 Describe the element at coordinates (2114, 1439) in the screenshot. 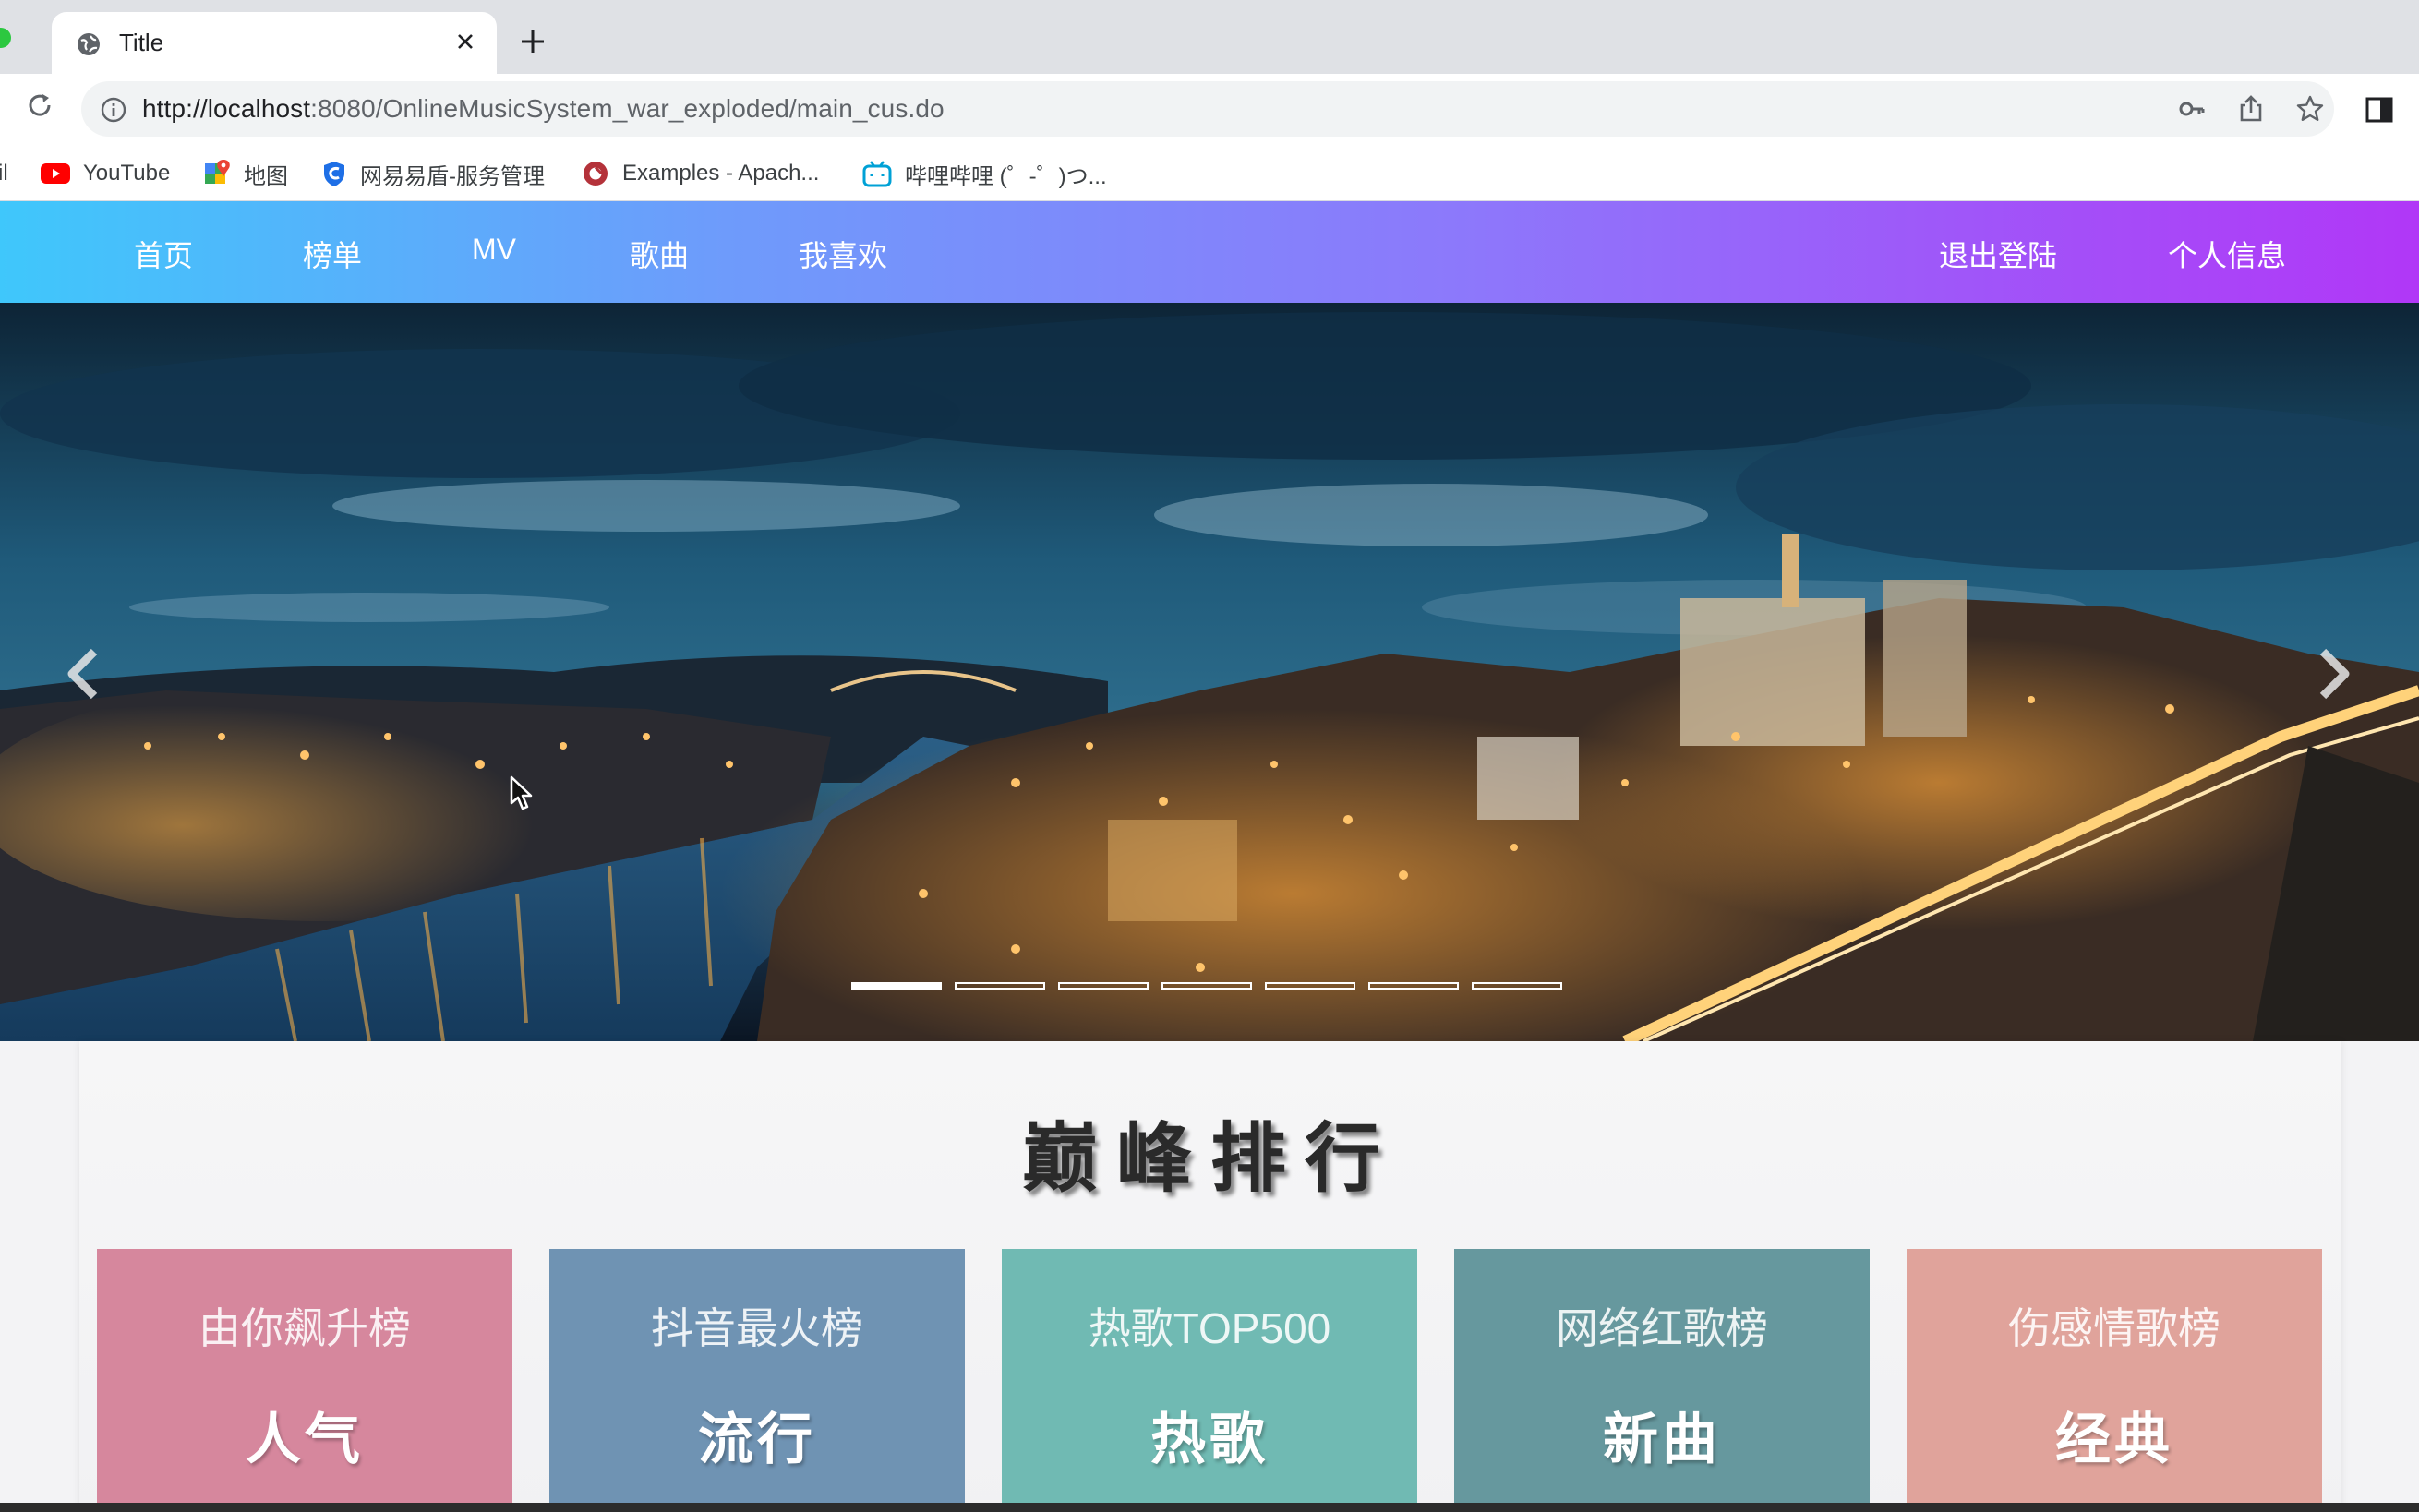

I see `rank-card-tag: 经典` at that location.